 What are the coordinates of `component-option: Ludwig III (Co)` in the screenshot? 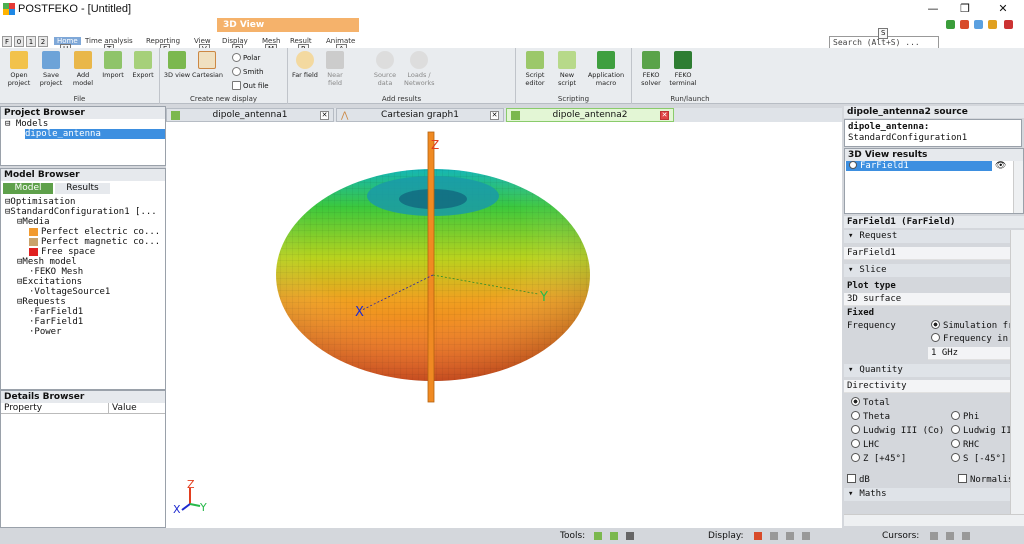 It's located at (897, 431).